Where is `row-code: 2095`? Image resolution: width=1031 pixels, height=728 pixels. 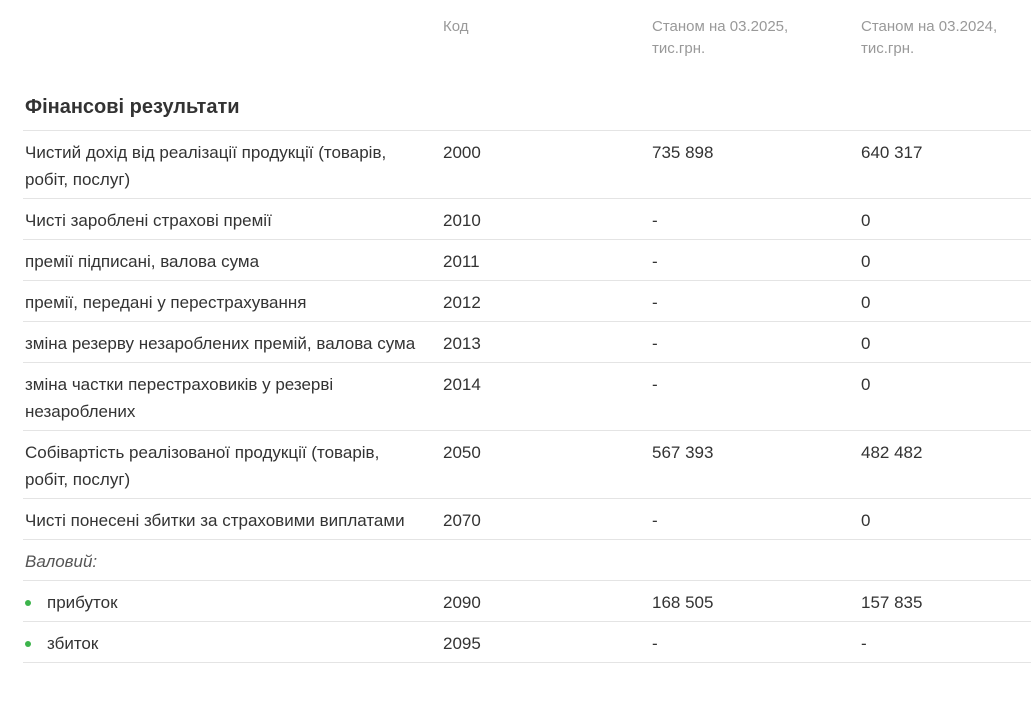
row-code: 2095 is located at coordinates (462, 643).